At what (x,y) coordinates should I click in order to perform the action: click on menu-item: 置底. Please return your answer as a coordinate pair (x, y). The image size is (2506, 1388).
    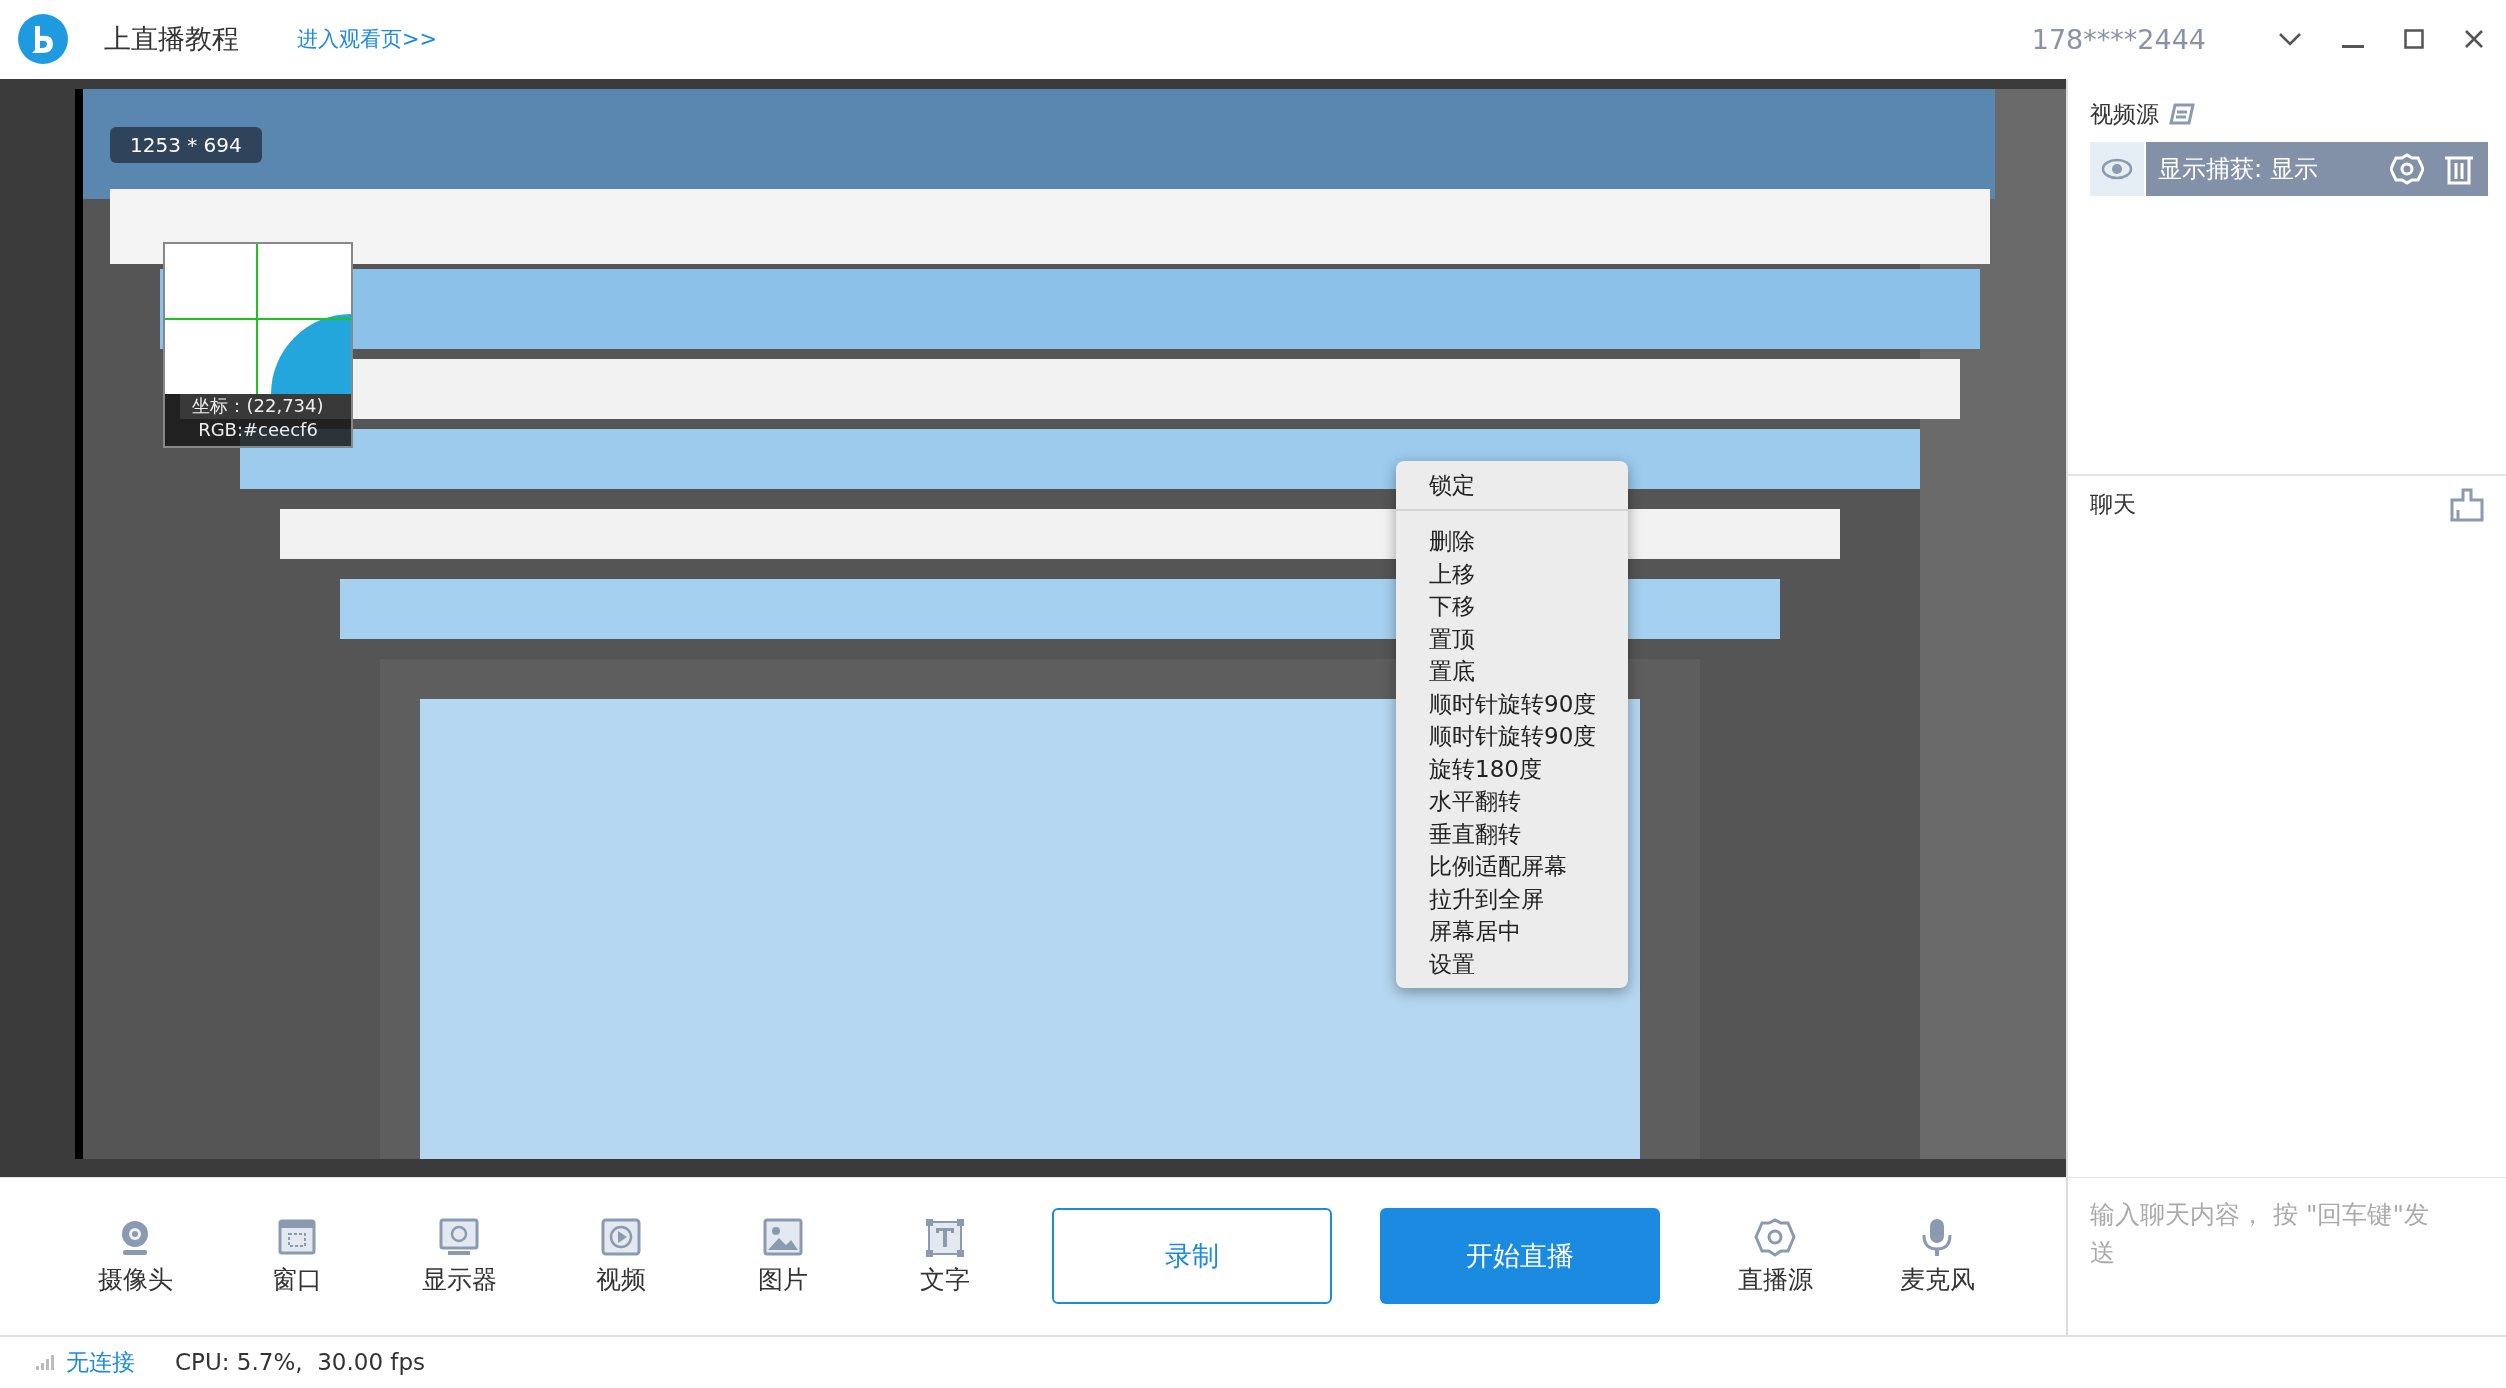
    Looking at the image, I should click on (1512, 671).